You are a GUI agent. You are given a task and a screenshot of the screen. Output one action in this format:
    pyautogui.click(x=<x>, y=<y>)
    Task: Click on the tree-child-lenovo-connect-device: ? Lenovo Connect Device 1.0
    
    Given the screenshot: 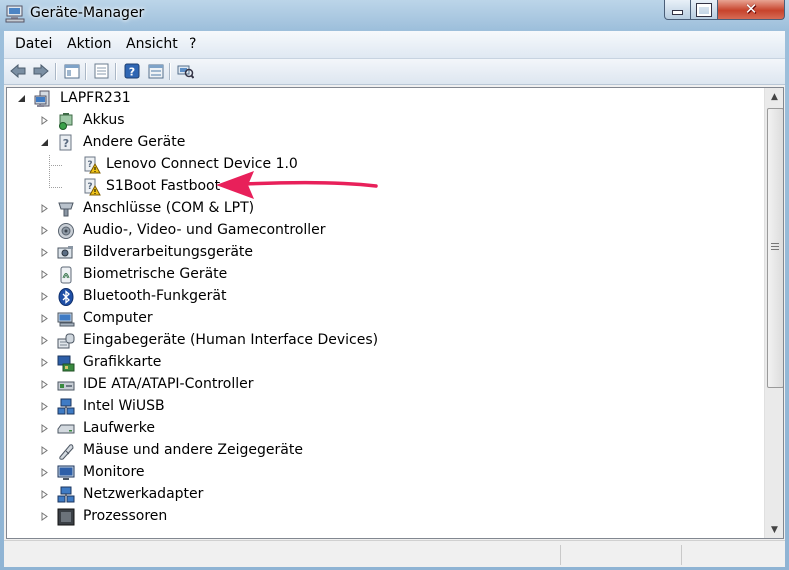 What is the action you would take?
    pyautogui.click(x=384, y=165)
    